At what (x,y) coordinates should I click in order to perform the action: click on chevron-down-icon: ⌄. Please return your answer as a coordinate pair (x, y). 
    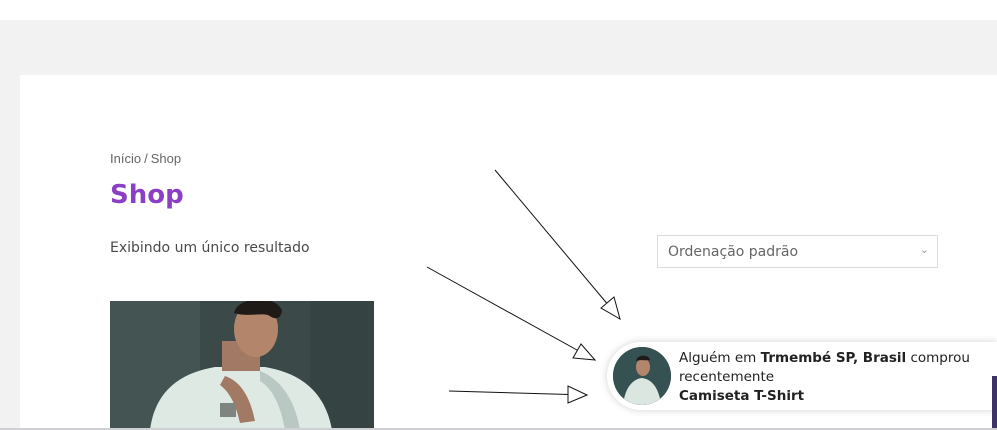
    Looking at the image, I should click on (924, 249).